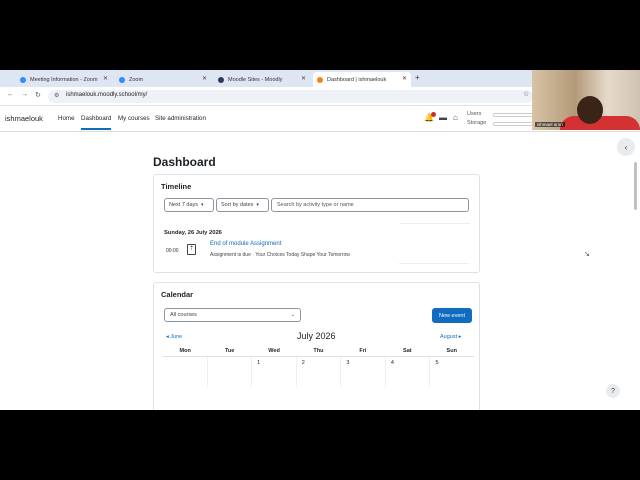 Image resolution: width=640 pixels, height=480 pixels. What do you see at coordinates (474, 114) in the screenshot?
I see `users-label: Users` at bounding box center [474, 114].